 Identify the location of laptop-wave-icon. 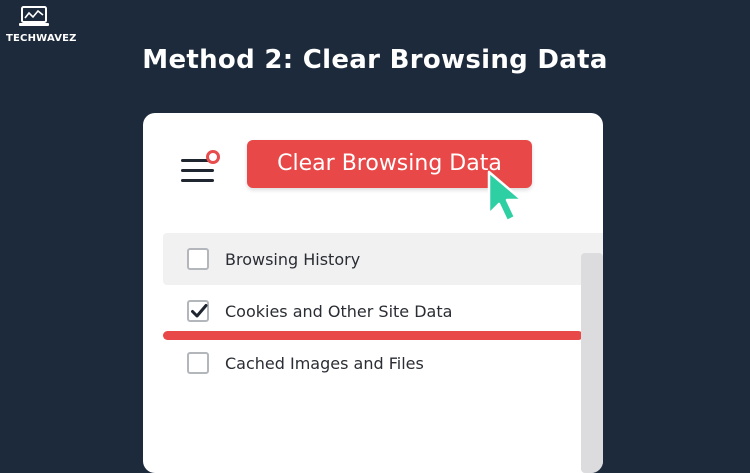
(34, 16).